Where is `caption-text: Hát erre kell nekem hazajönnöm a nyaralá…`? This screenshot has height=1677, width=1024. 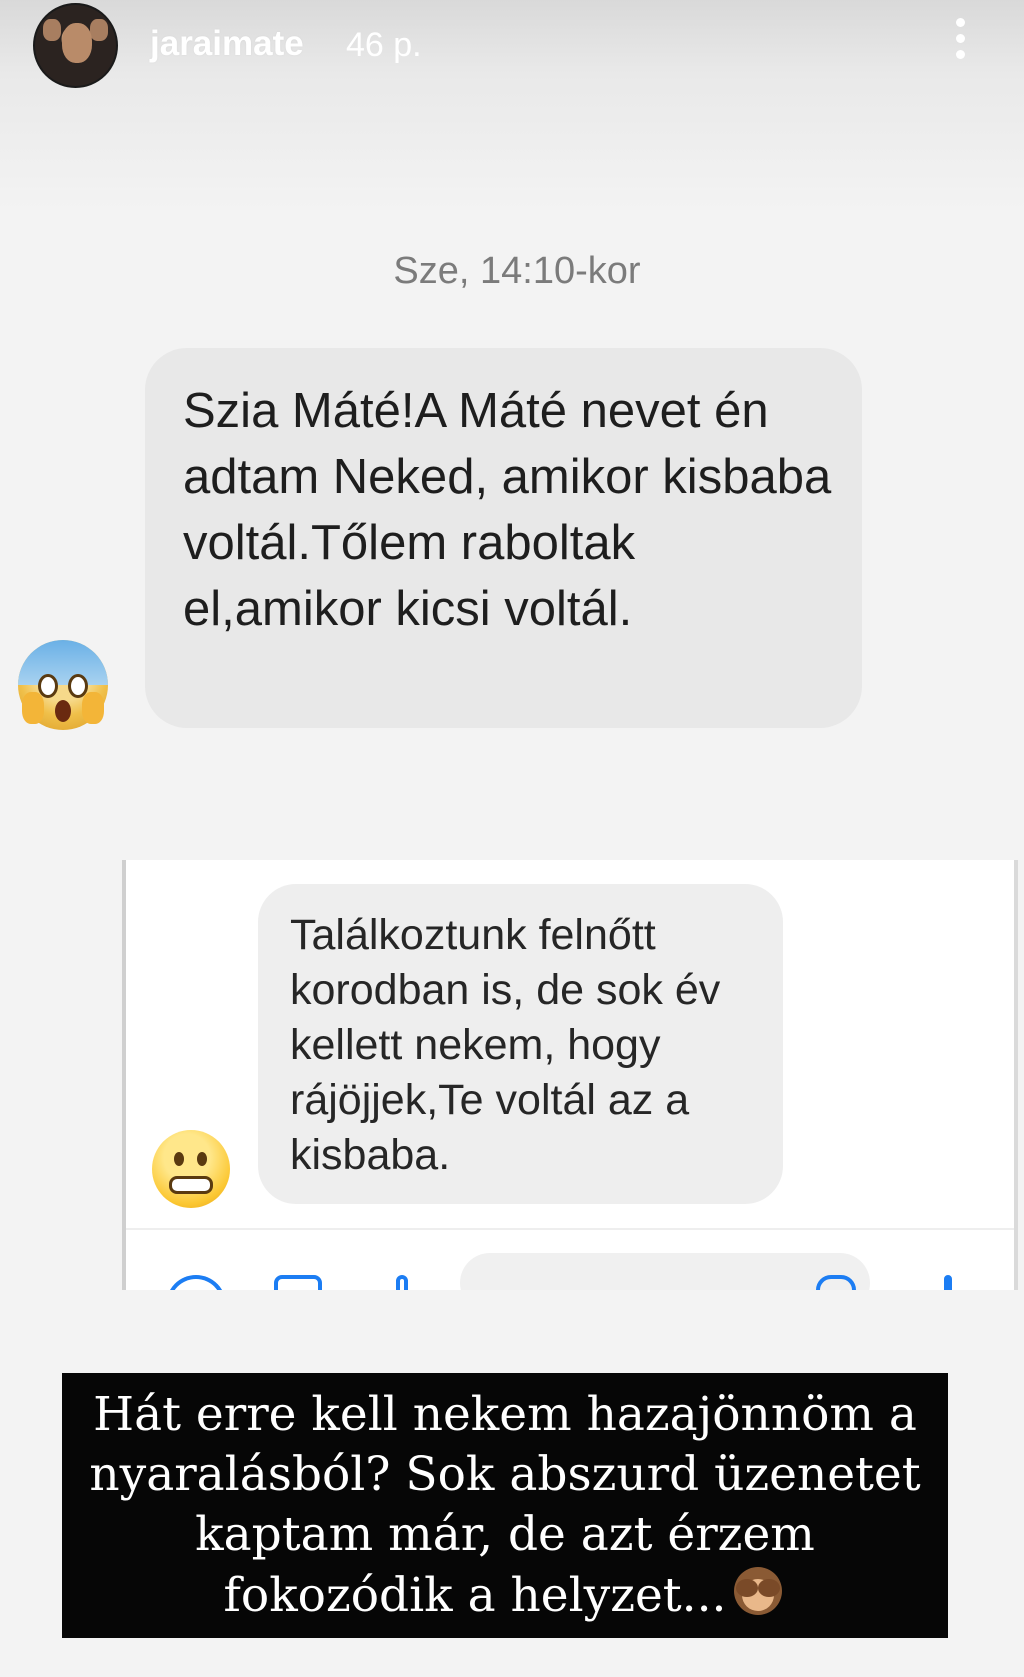 caption-text: Hát erre kell nekem hazajönnöm a nyaralá… is located at coordinates (505, 1505).